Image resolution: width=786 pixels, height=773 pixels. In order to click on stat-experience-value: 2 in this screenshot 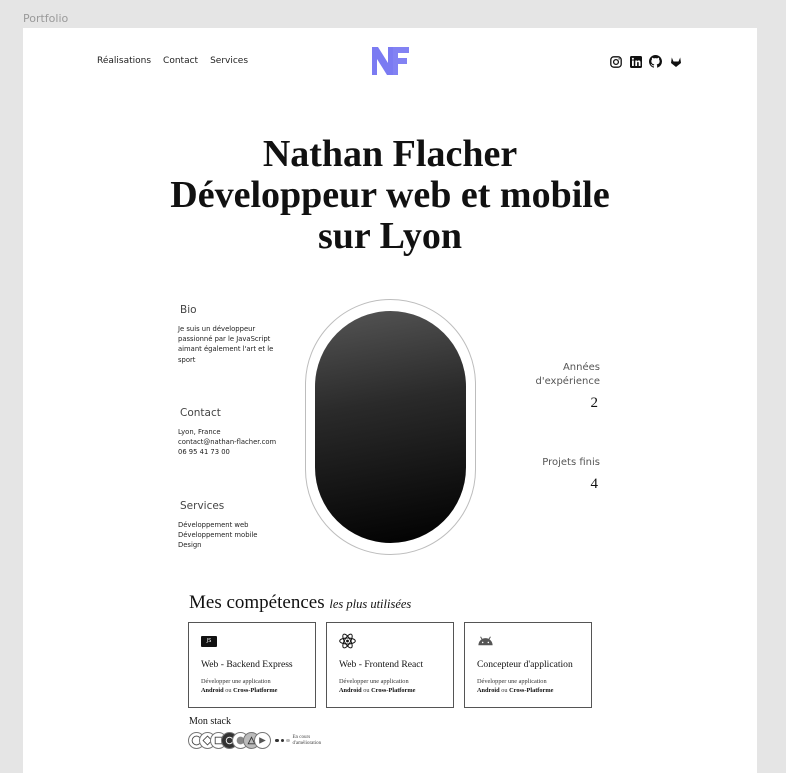, I will do `click(594, 403)`.